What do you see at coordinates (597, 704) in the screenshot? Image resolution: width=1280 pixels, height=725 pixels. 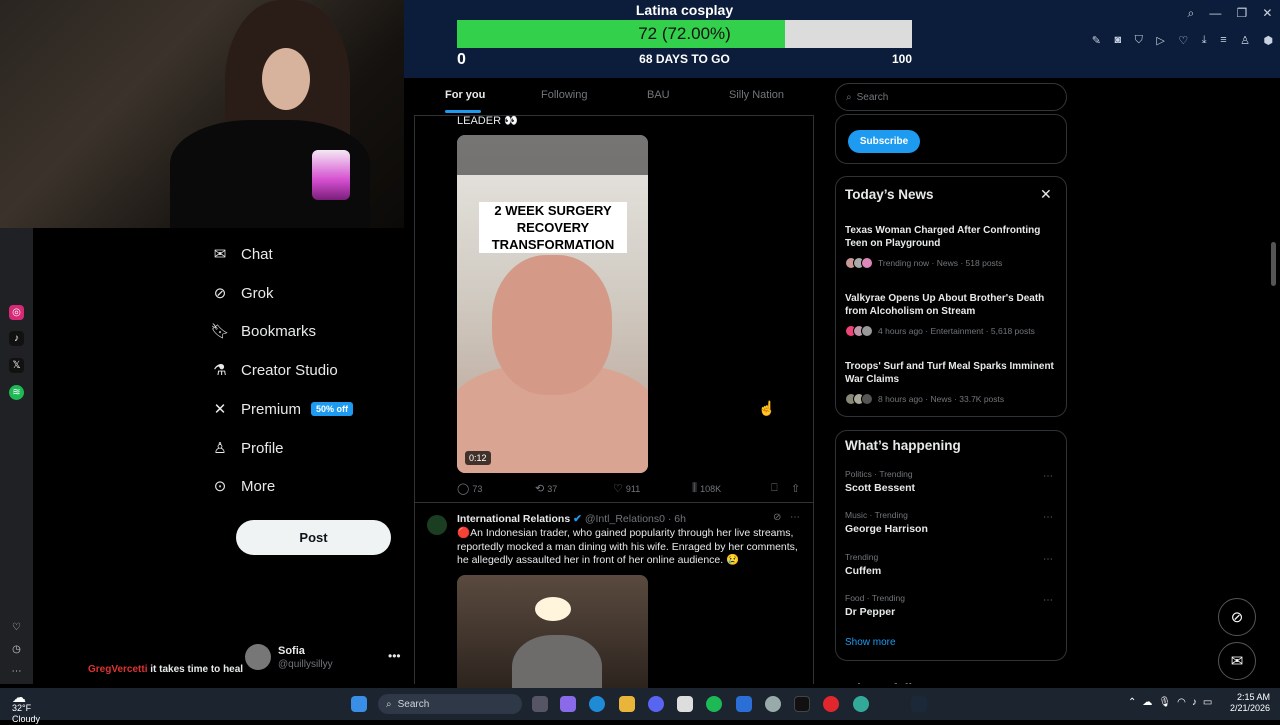 I see `edge-icon` at bounding box center [597, 704].